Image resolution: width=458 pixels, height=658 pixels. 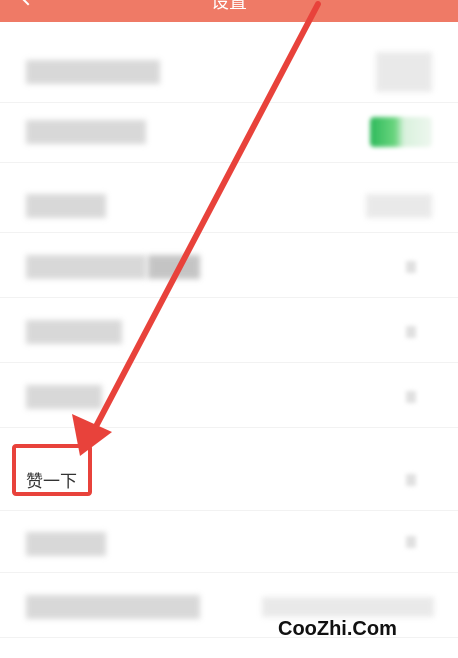 What do you see at coordinates (92, 435) in the screenshot?
I see `arrow-head` at bounding box center [92, 435].